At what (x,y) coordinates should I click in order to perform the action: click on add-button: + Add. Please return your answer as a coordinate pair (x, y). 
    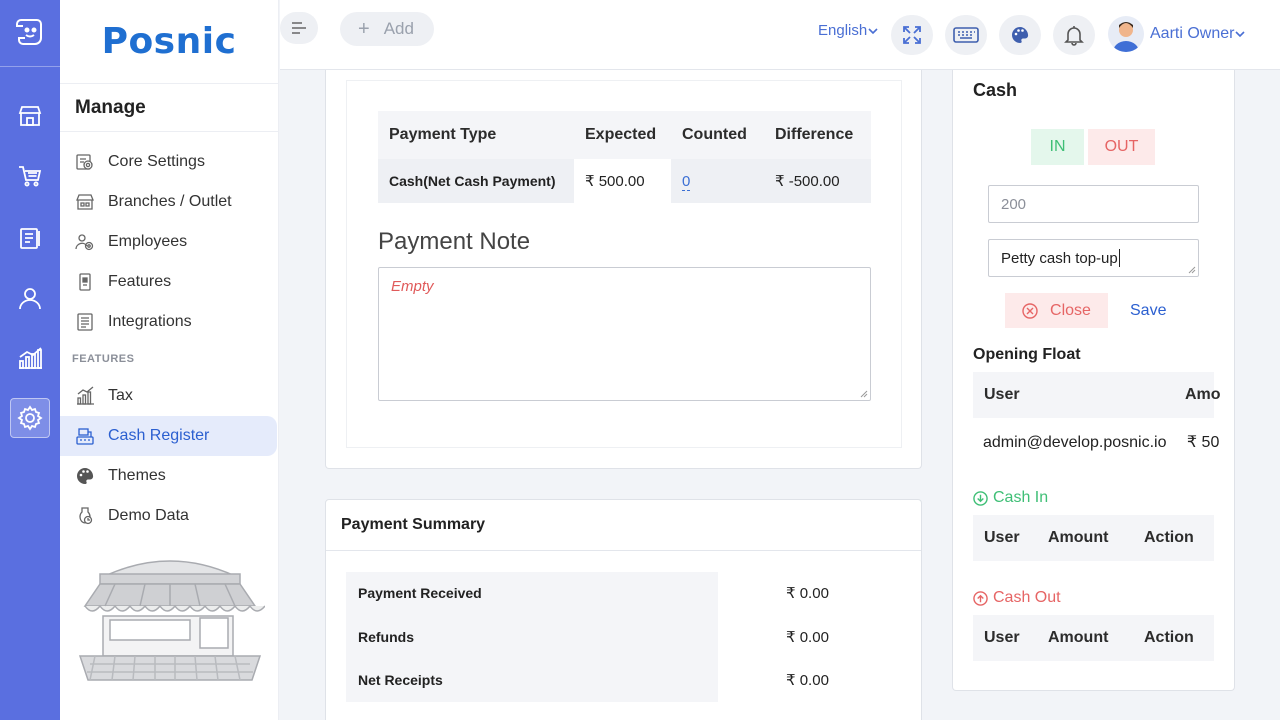
    Looking at the image, I should click on (387, 29).